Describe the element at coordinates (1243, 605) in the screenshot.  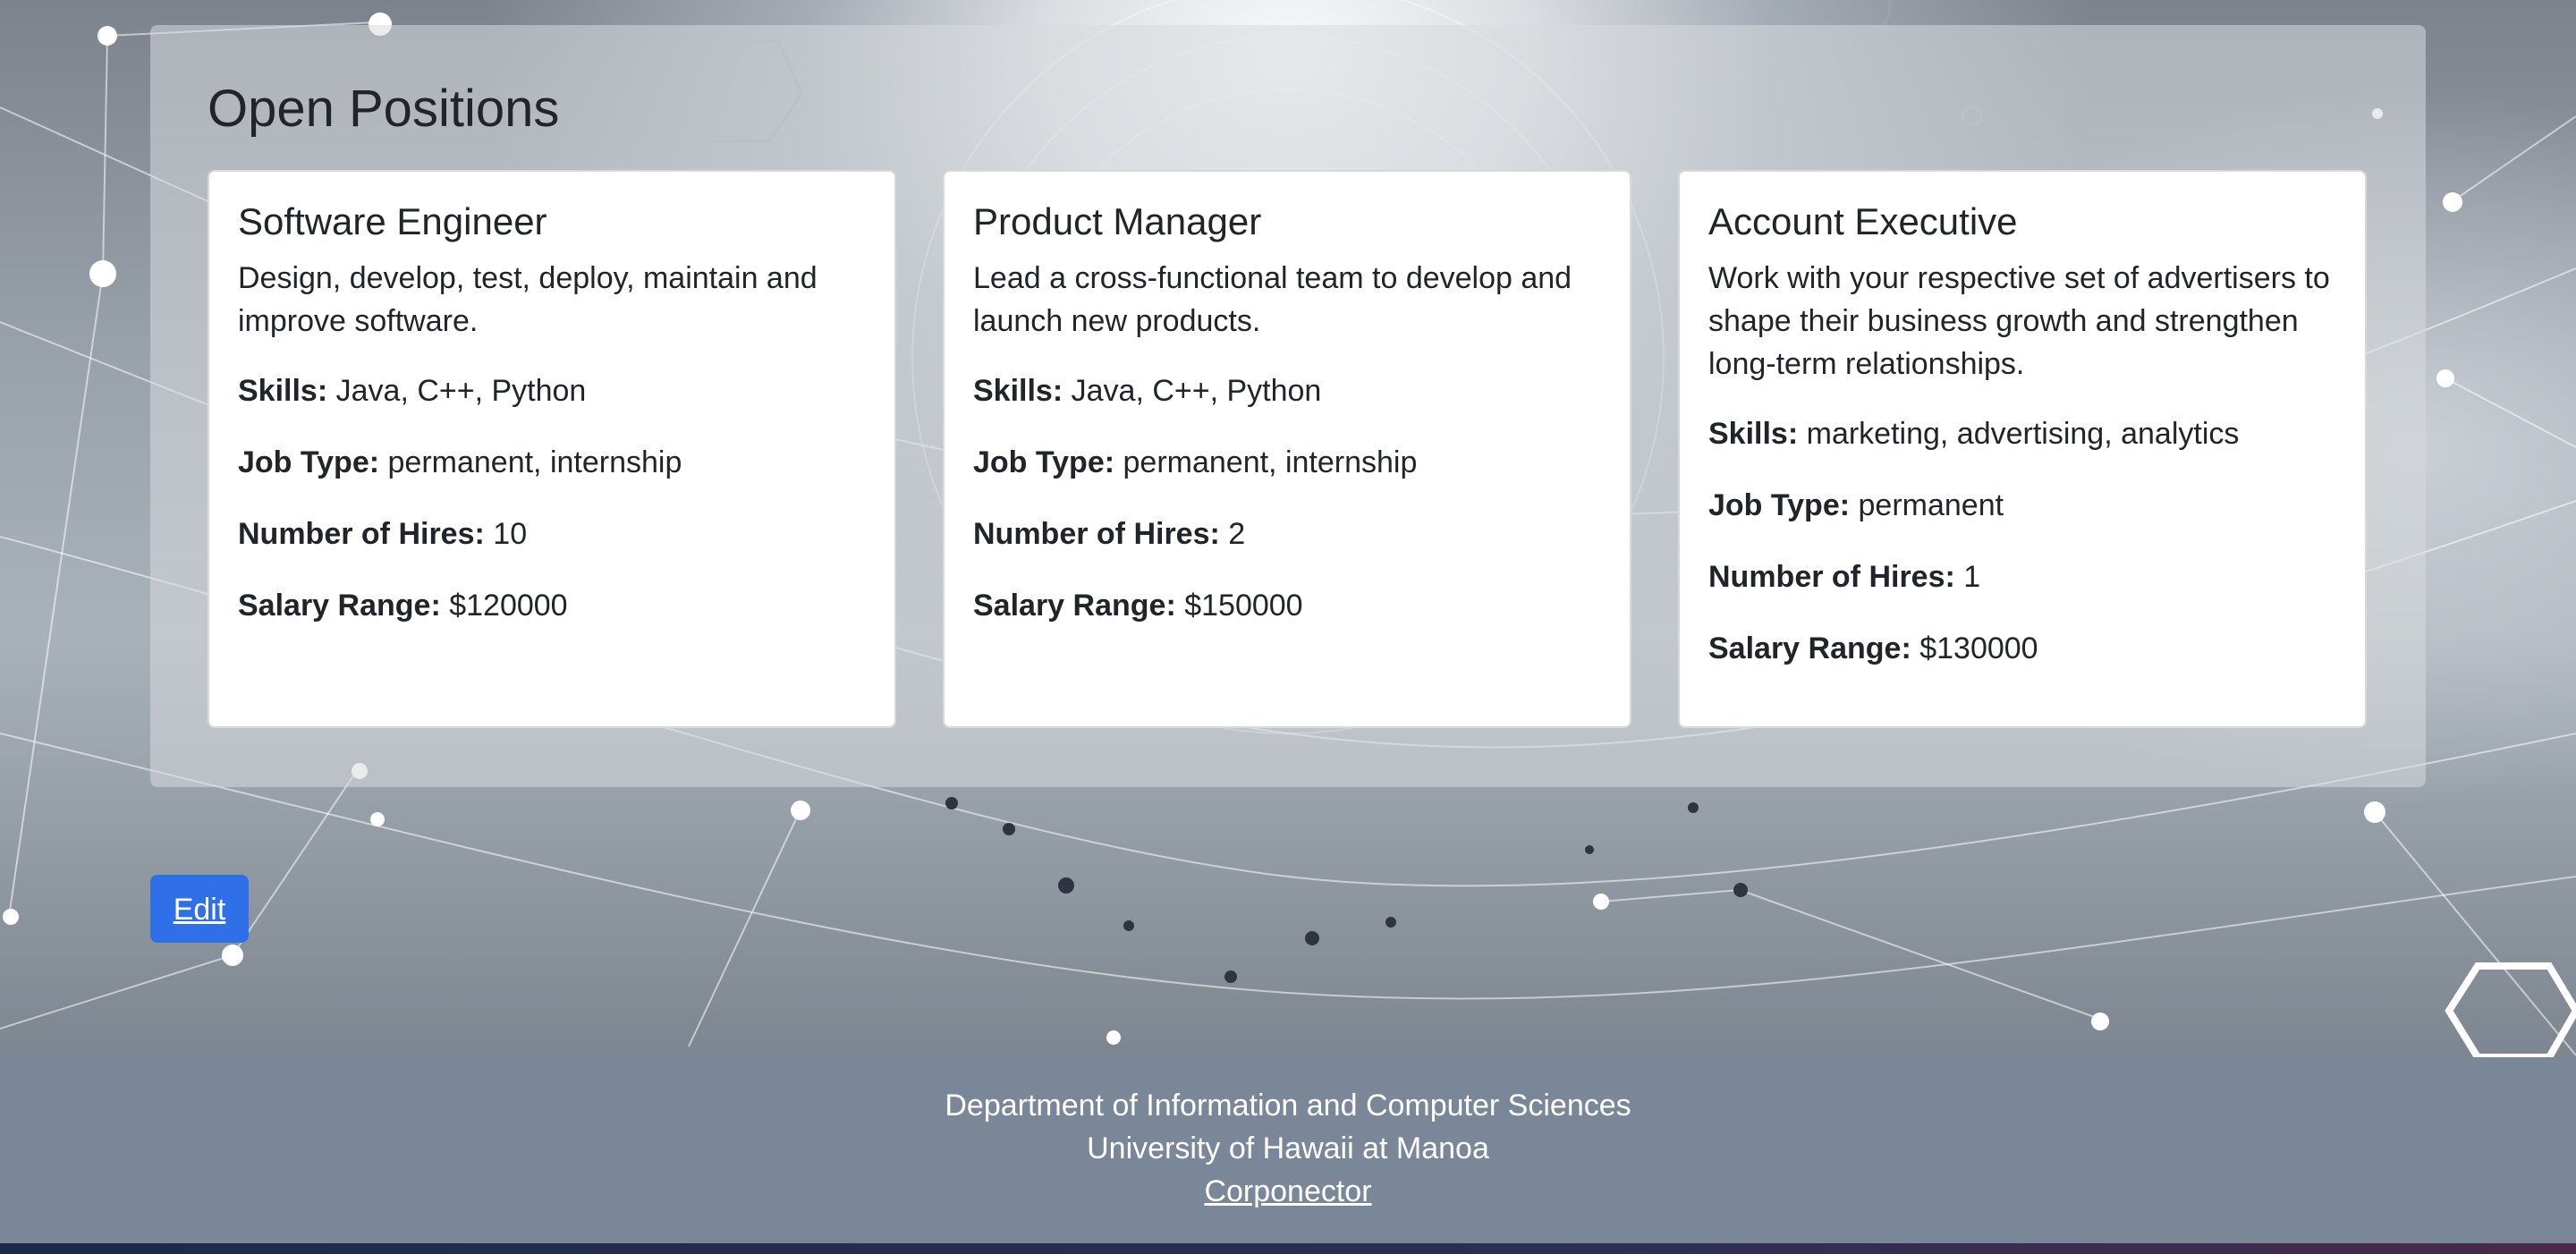
I see `salary-value: $150000` at that location.